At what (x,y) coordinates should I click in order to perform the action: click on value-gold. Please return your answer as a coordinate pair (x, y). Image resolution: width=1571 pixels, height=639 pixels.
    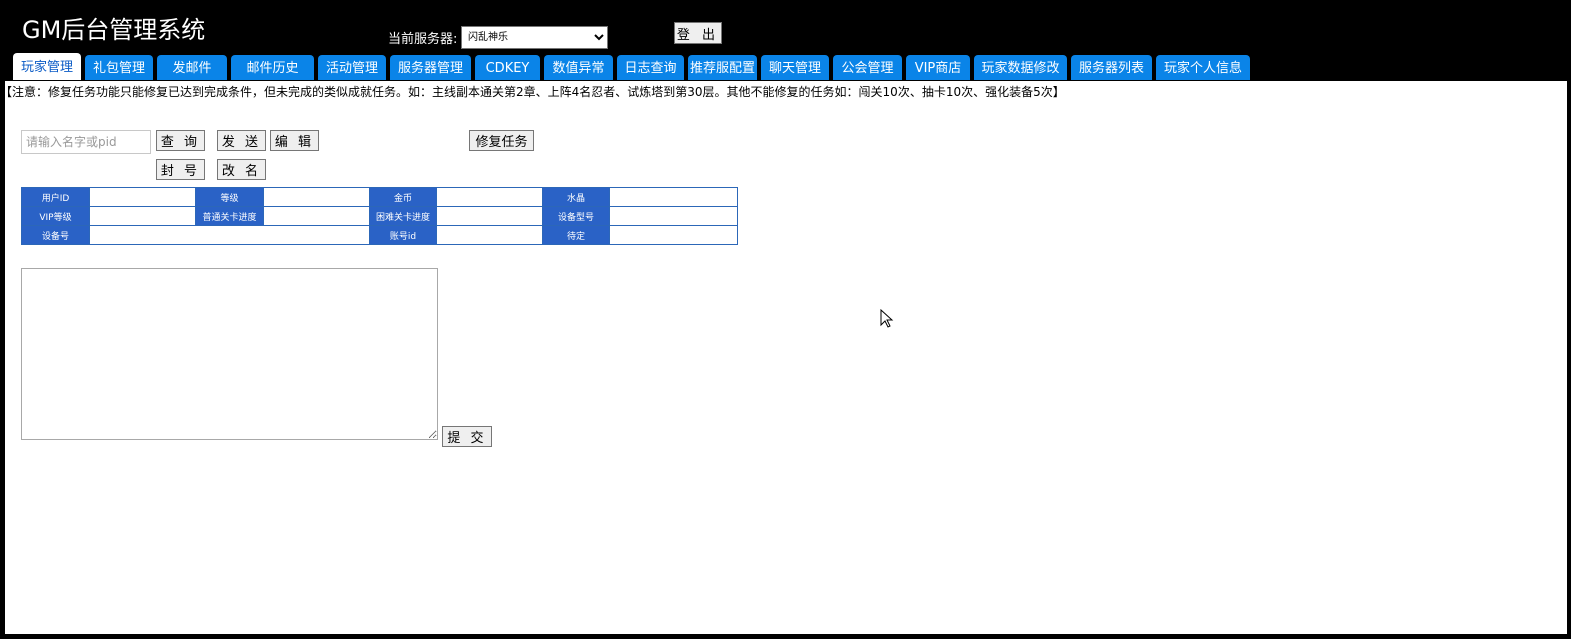
    Looking at the image, I should click on (489, 197).